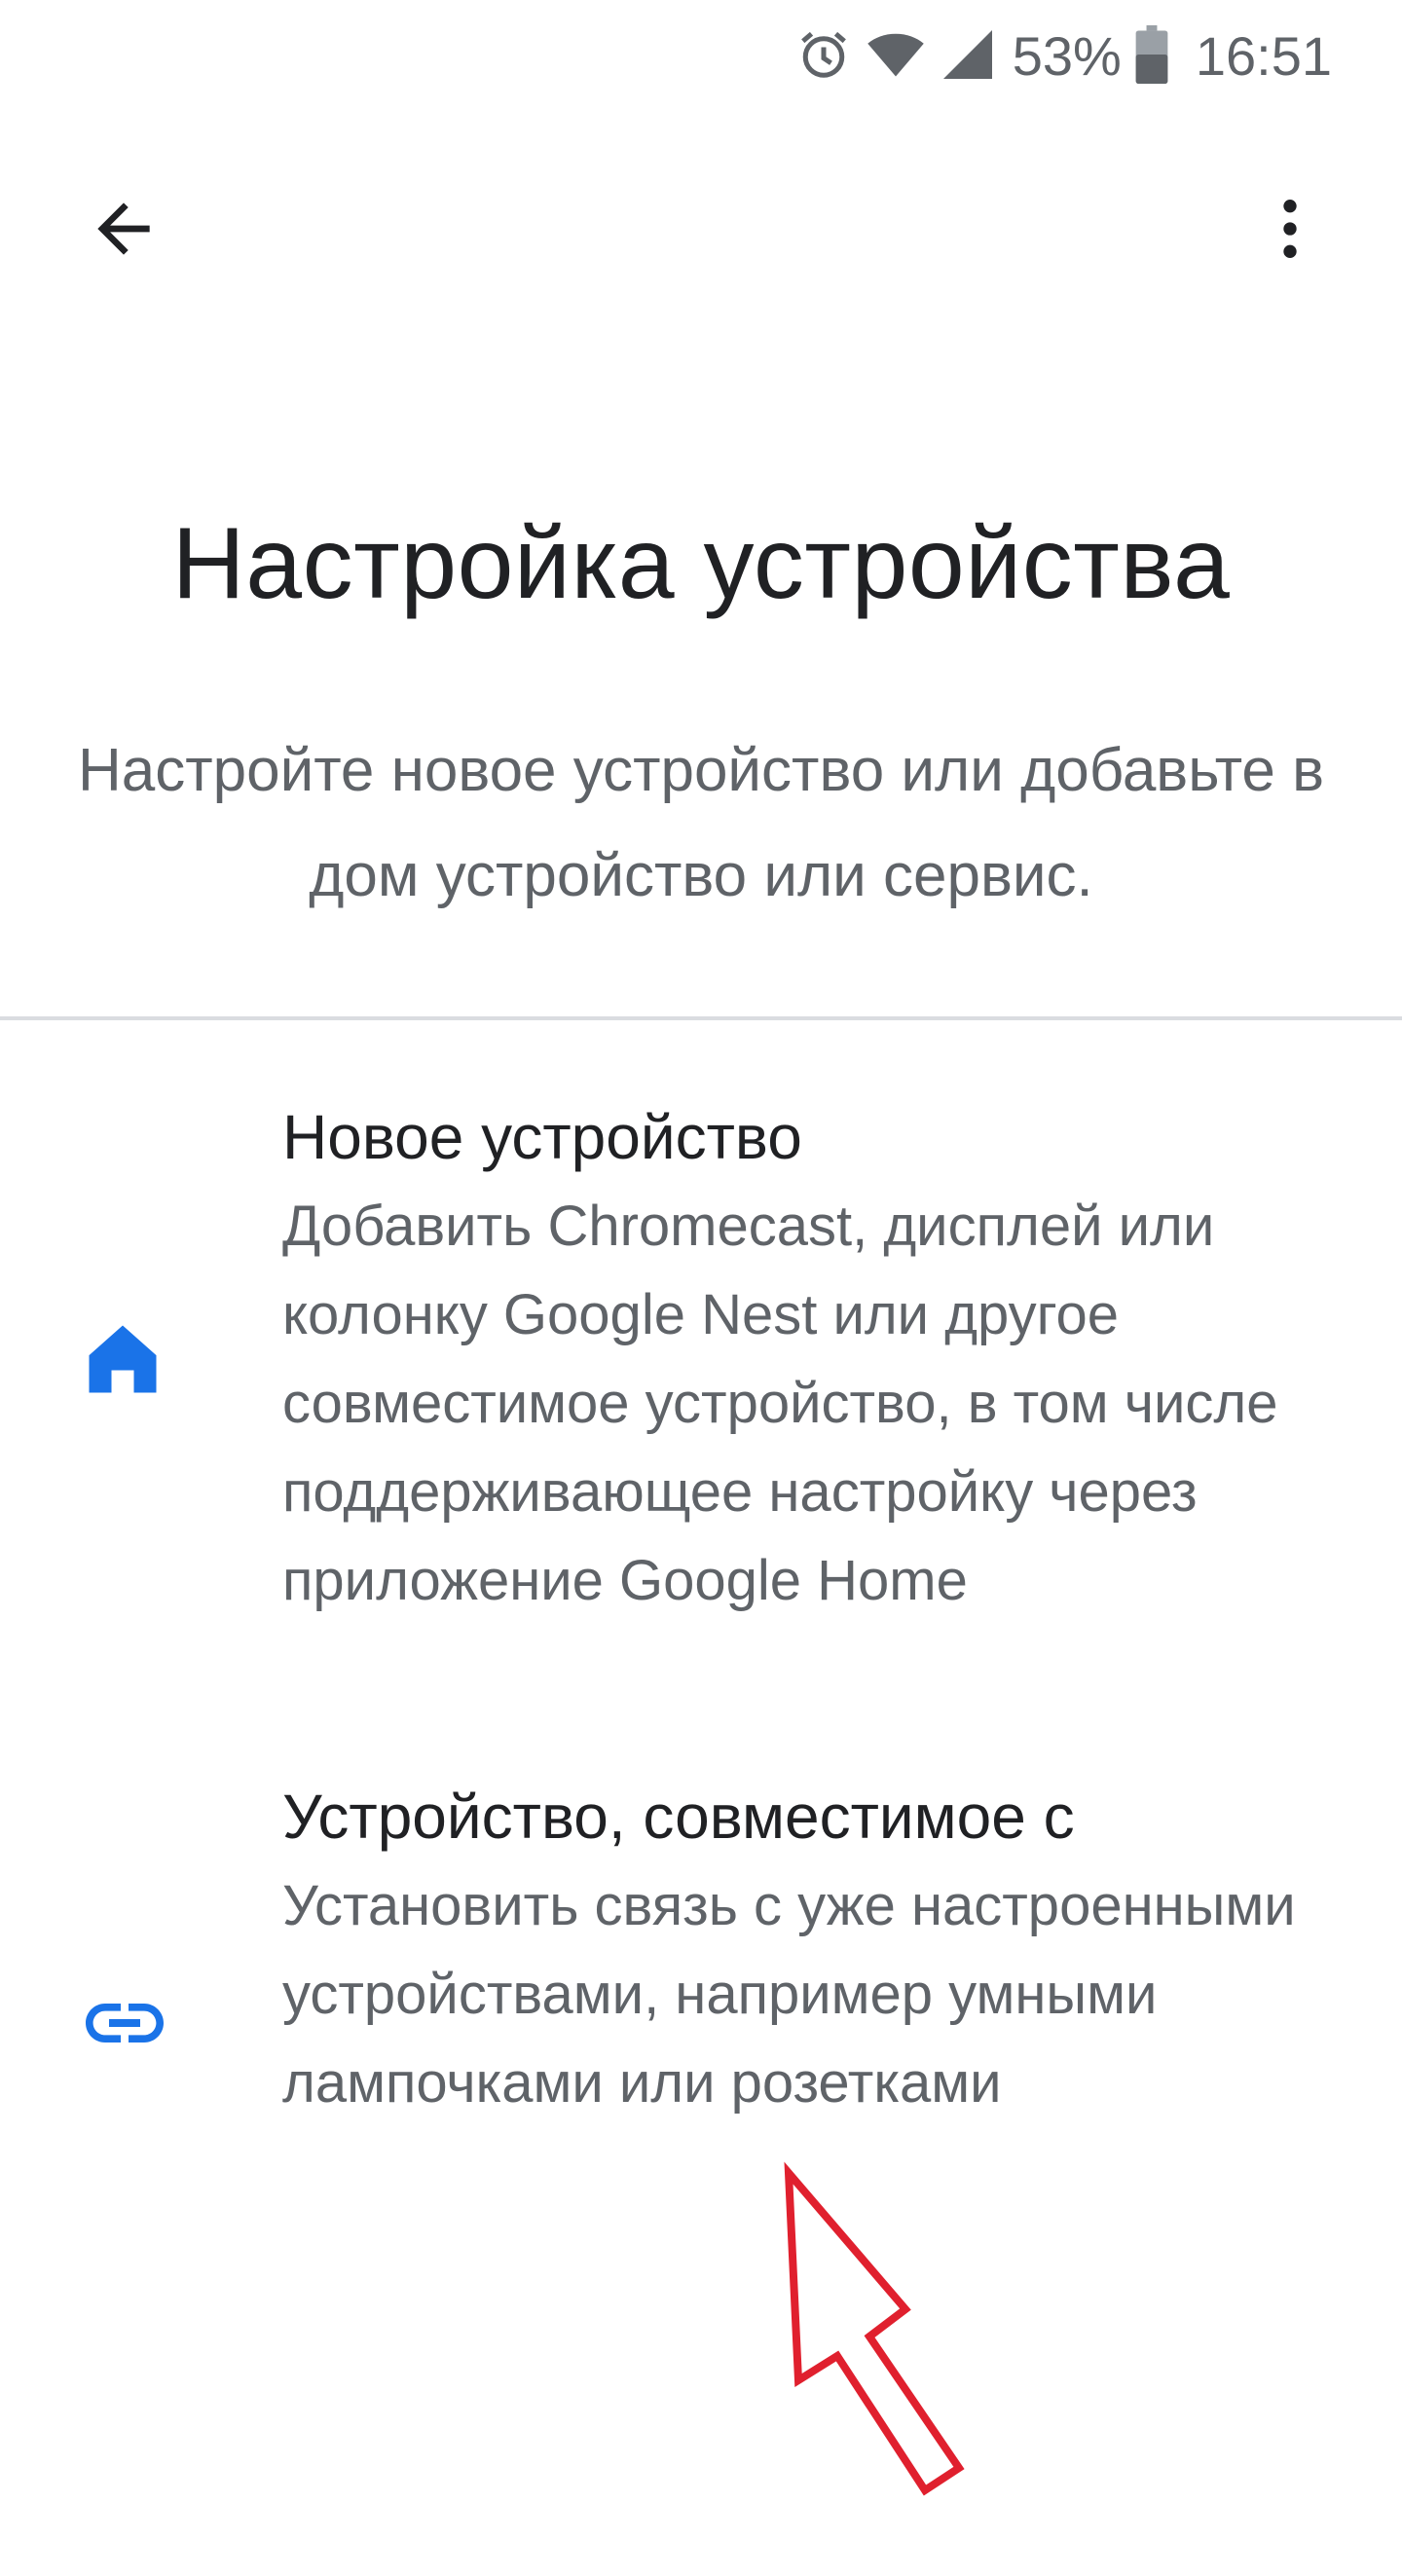 This screenshot has width=1402, height=2576. Describe the element at coordinates (542, 1137) in the screenshot. I see `new-device-title: Новое устройство` at that location.